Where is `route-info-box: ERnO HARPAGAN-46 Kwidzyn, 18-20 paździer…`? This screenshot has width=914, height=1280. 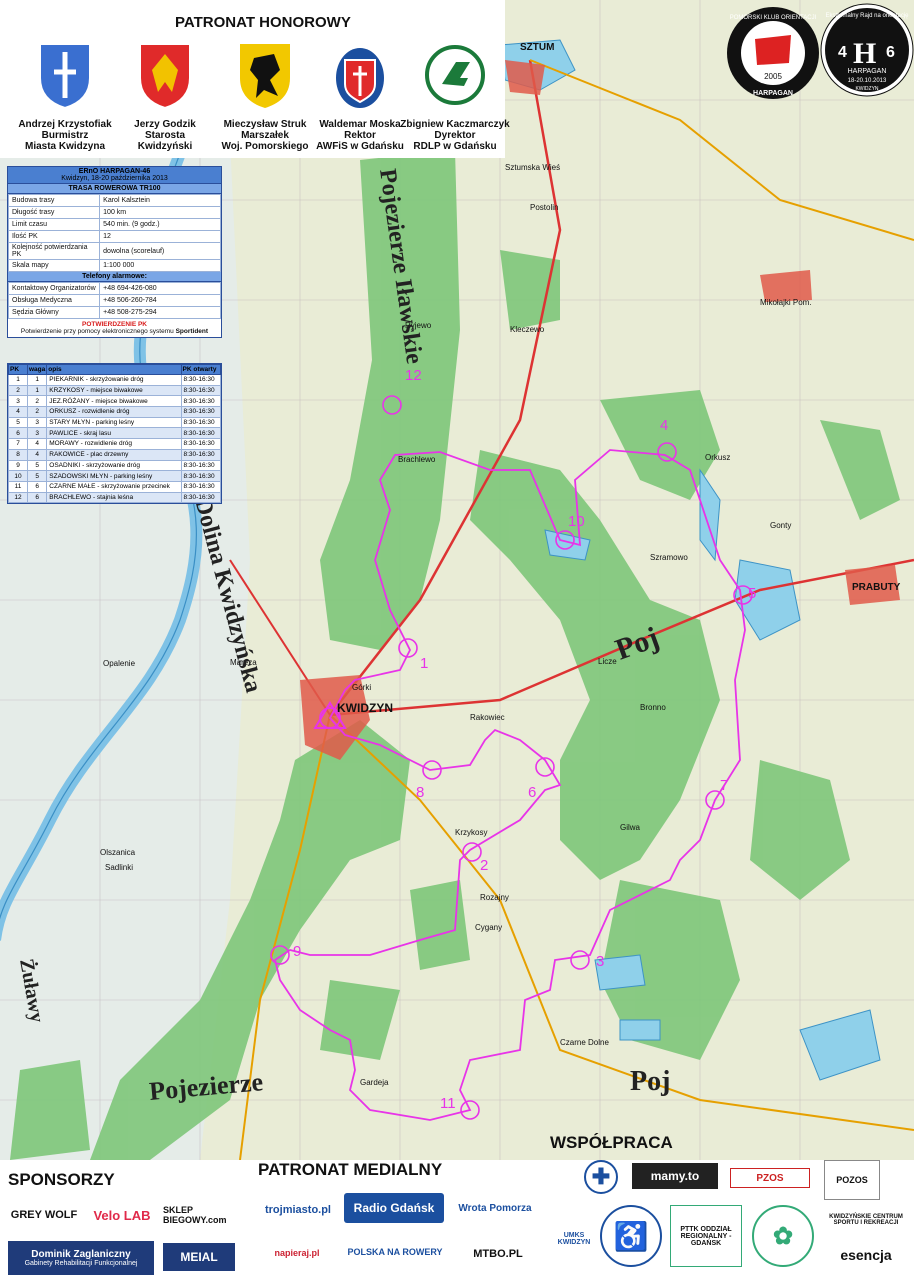
route-info-box: ERnO HARPAGAN-46 Kwidzyn, 18-20 paździer… is located at coordinates (114, 252).